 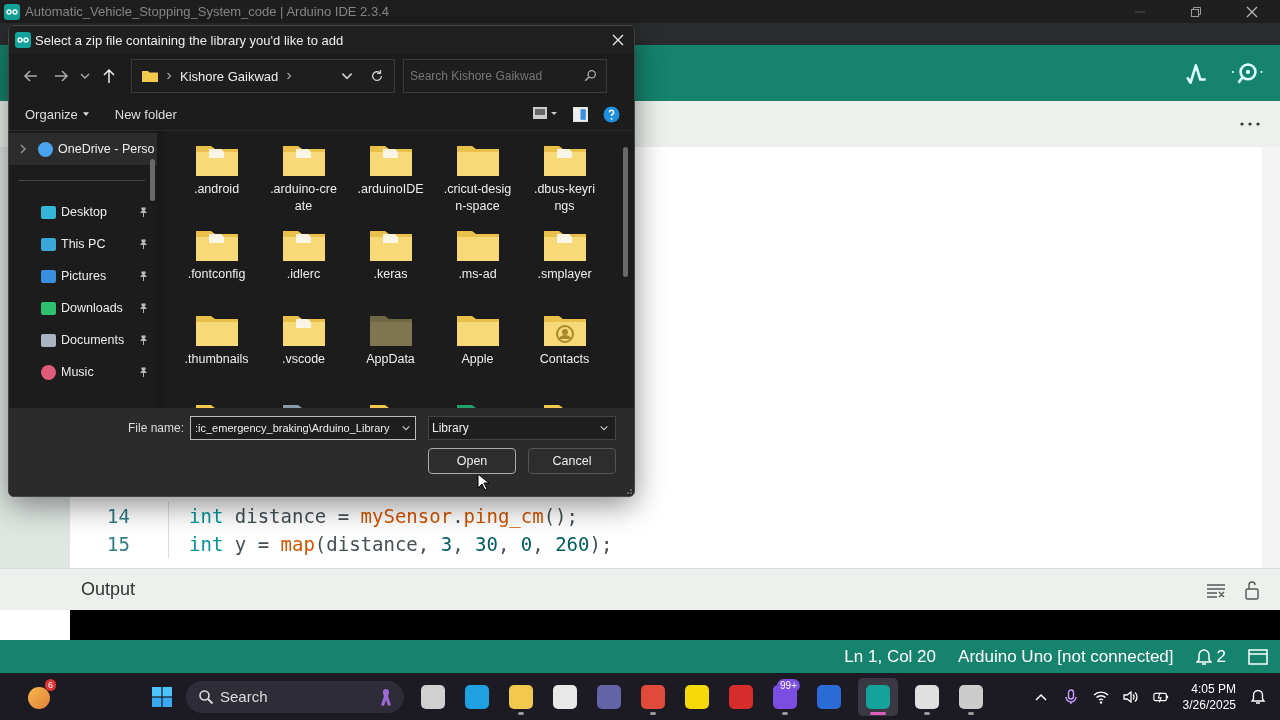 What do you see at coordinates (564, 198) in the screenshot?
I see `folder-name: .dbus-keyrings` at bounding box center [564, 198].